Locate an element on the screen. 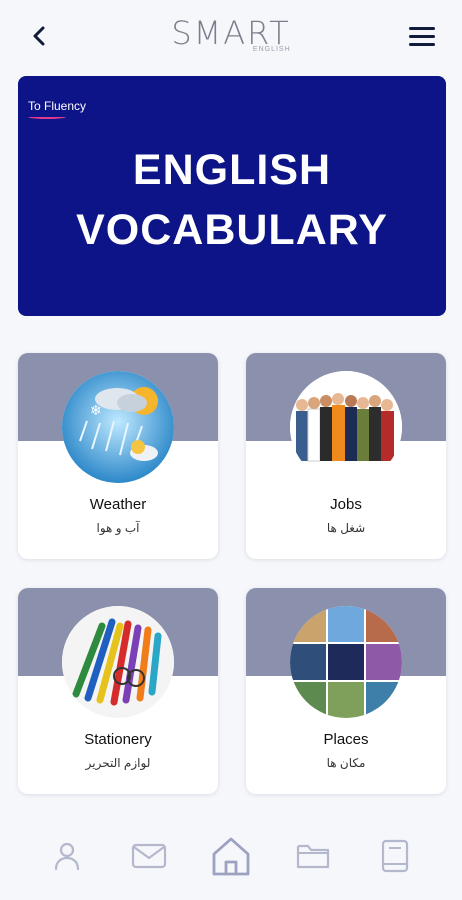  jobs-image is located at coordinates (346, 427).